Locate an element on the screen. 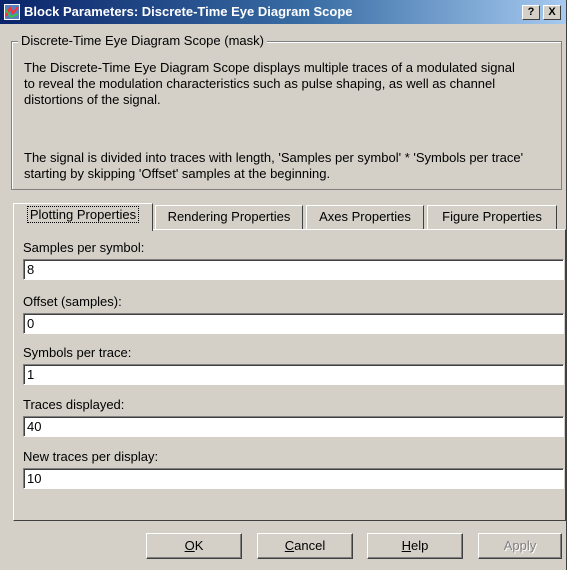 The height and width of the screenshot is (570, 570). close-icon: X is located at coordinates (552, 12).